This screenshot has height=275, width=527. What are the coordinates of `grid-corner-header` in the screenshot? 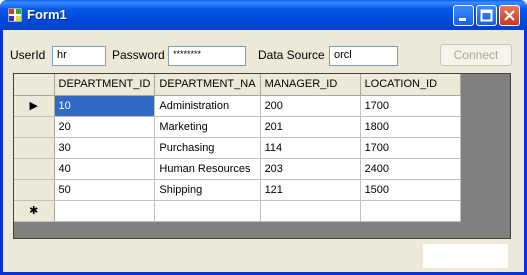 It's located at (34, 85).